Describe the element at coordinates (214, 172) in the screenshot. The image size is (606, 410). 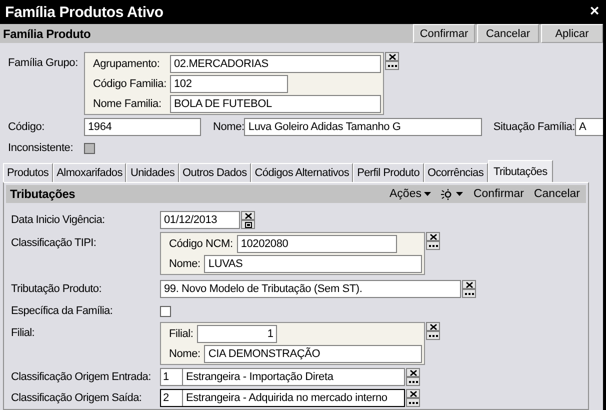
I see `tab: Outros Dados` at that location.